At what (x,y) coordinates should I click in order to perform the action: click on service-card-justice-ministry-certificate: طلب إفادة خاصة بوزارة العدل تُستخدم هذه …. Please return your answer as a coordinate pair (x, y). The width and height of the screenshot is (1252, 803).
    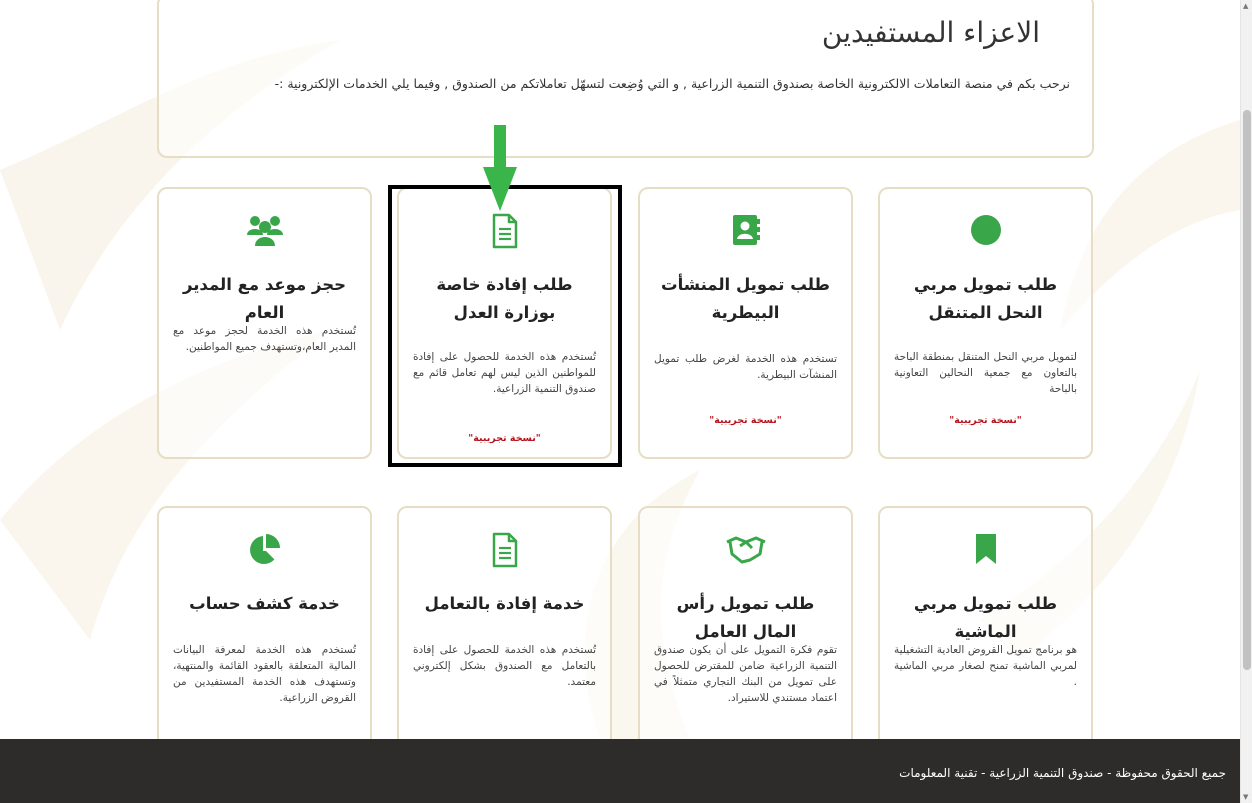
    Looking at the image, I should click on (504, 323).